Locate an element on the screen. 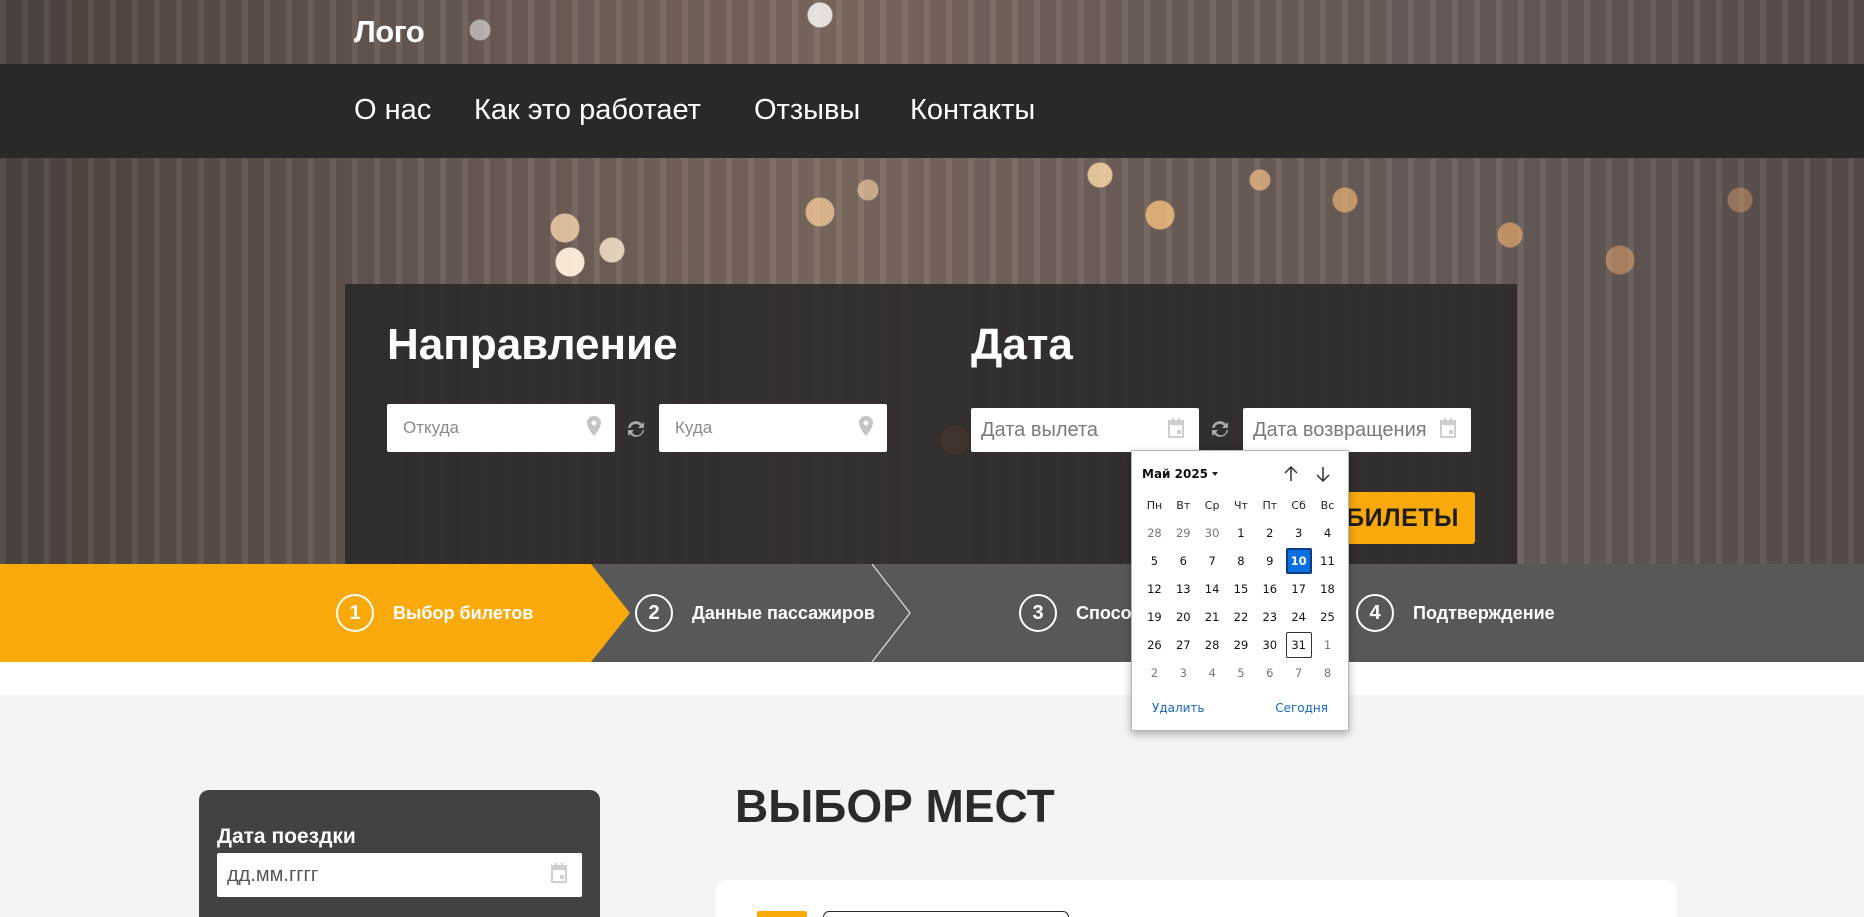 This screenshot has width=1864, height=917. calendar-cell: 23 is located at coordinates (1269, 617).